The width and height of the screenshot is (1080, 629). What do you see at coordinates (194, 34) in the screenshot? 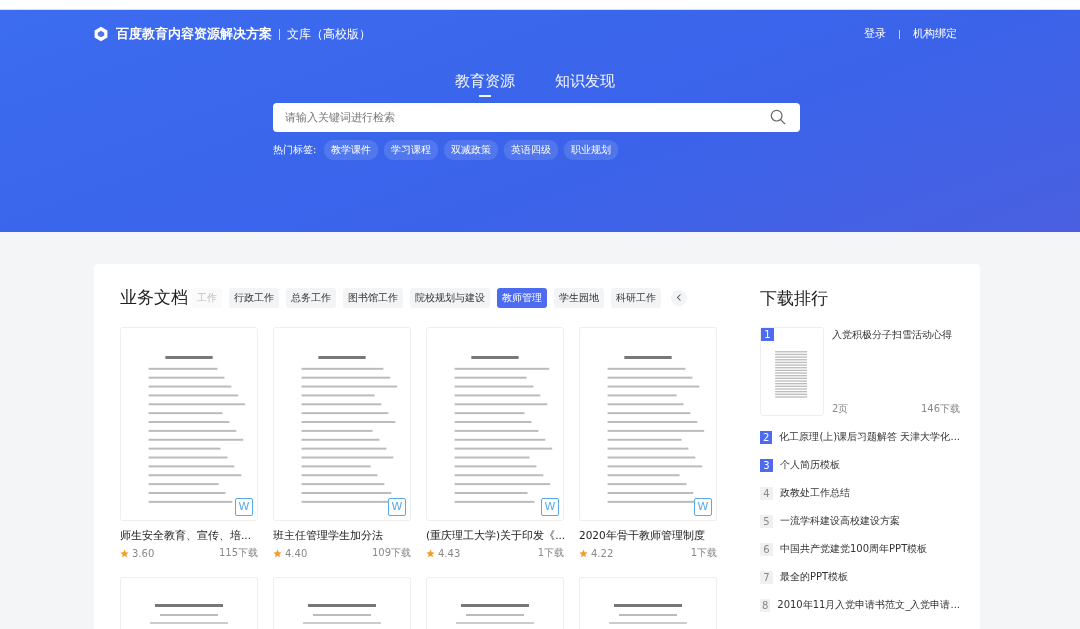
I see `brand-name: 百度教育内容资源解决方案` at bounding box center [194, 34].